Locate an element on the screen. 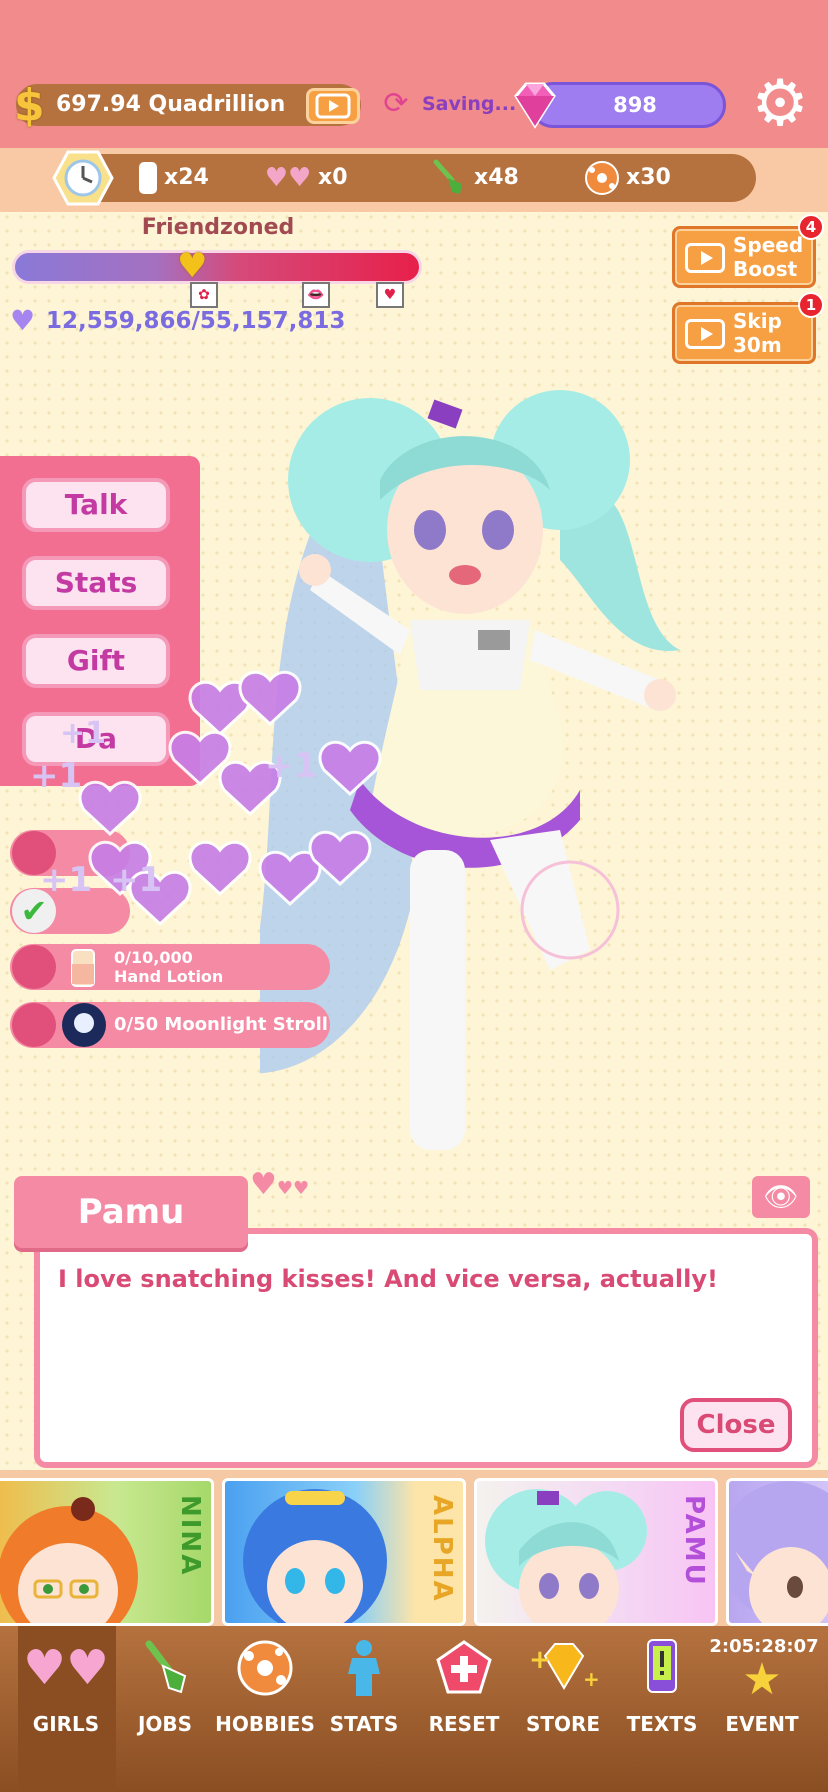  affection-progress-bar is located at coordinates (217, 267).